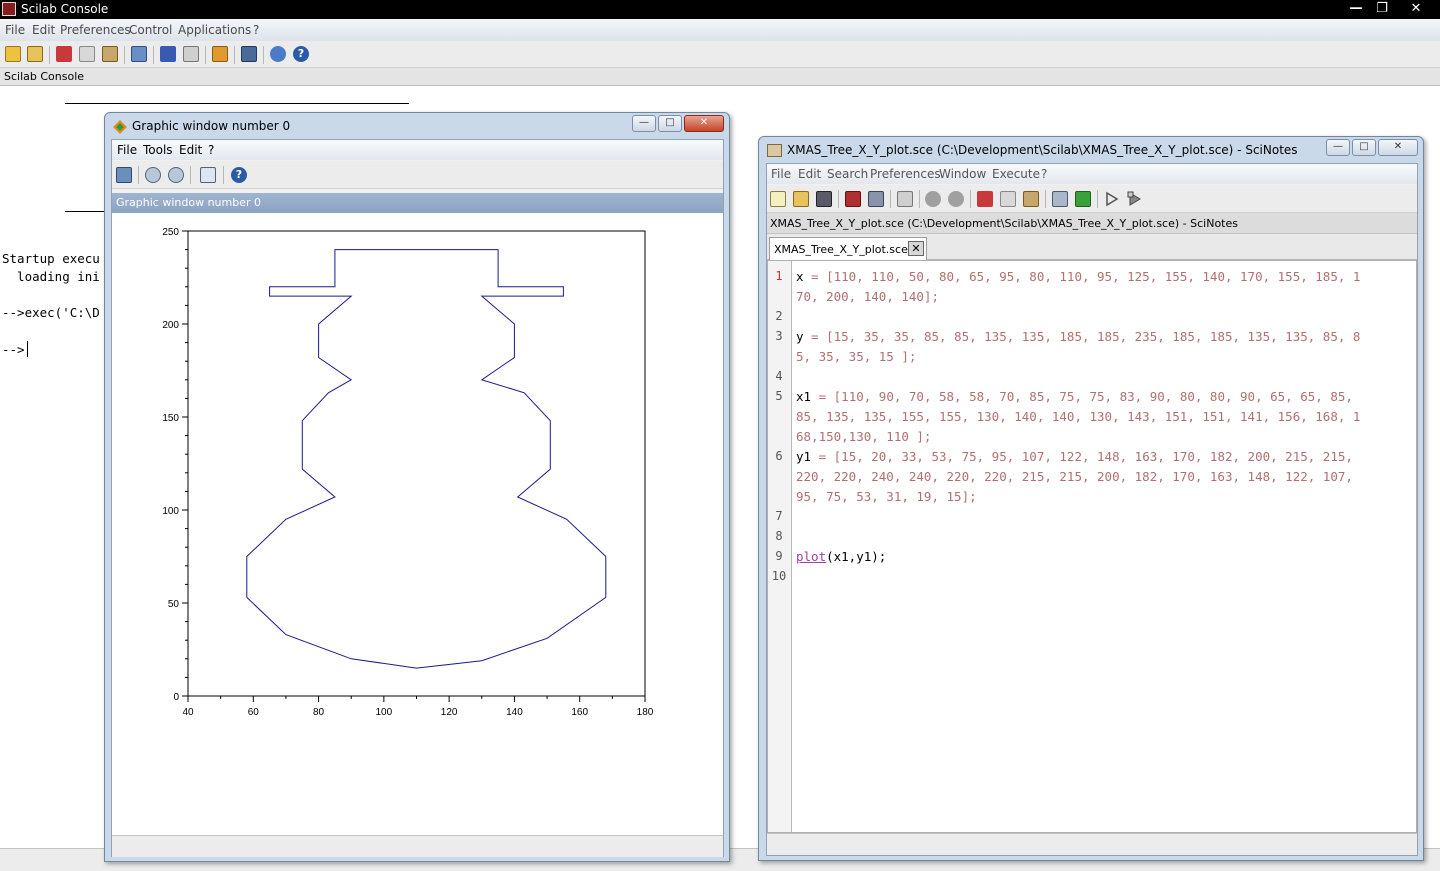 This screenshot has width=1440, height=871. I want to click on scinotes-menu-preferences: Preferences, so click(905, 174).